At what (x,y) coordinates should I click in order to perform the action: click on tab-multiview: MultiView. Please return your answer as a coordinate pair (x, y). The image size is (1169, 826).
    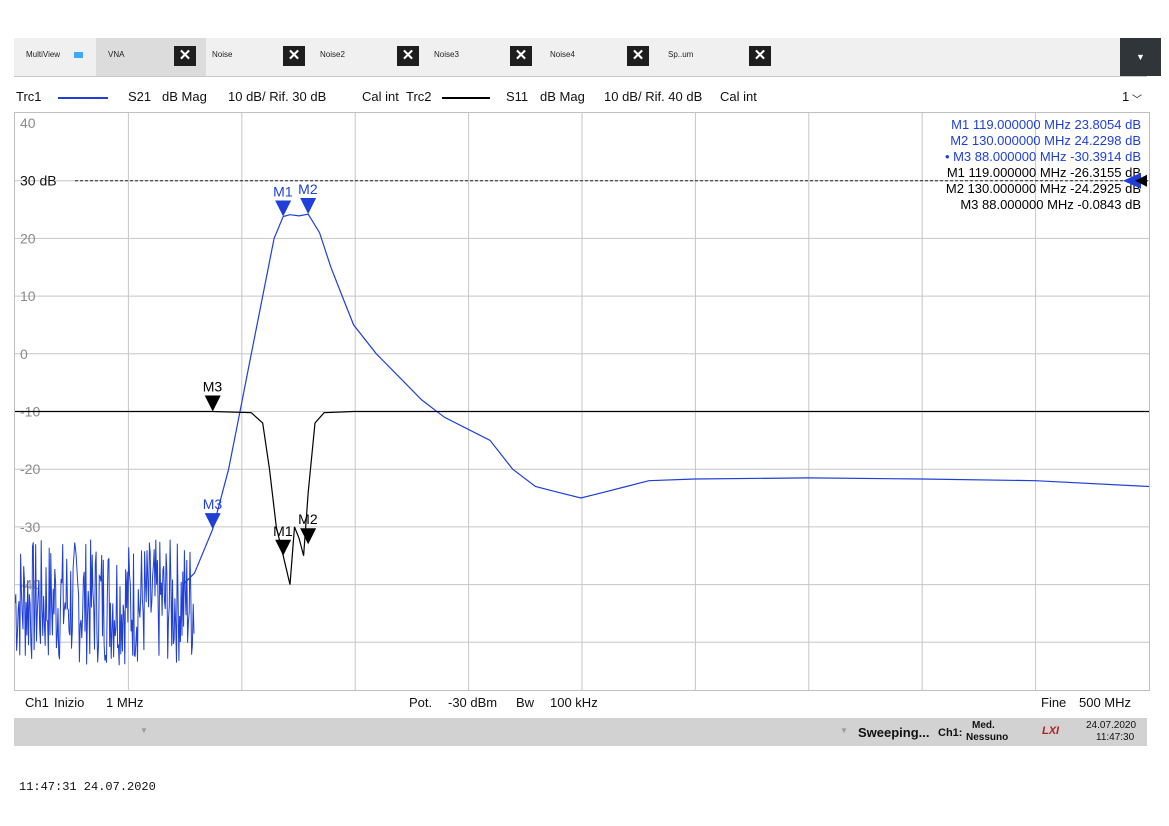
    Looking at the image, I should click on (54, 57).